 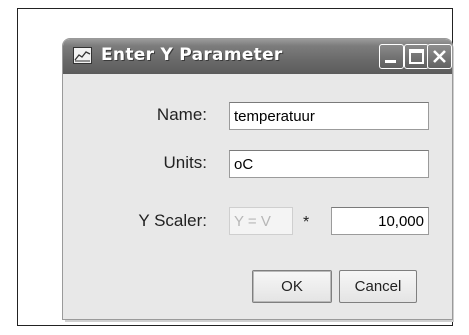 I want to click on maximize-icon, so click(x=416, y=56).